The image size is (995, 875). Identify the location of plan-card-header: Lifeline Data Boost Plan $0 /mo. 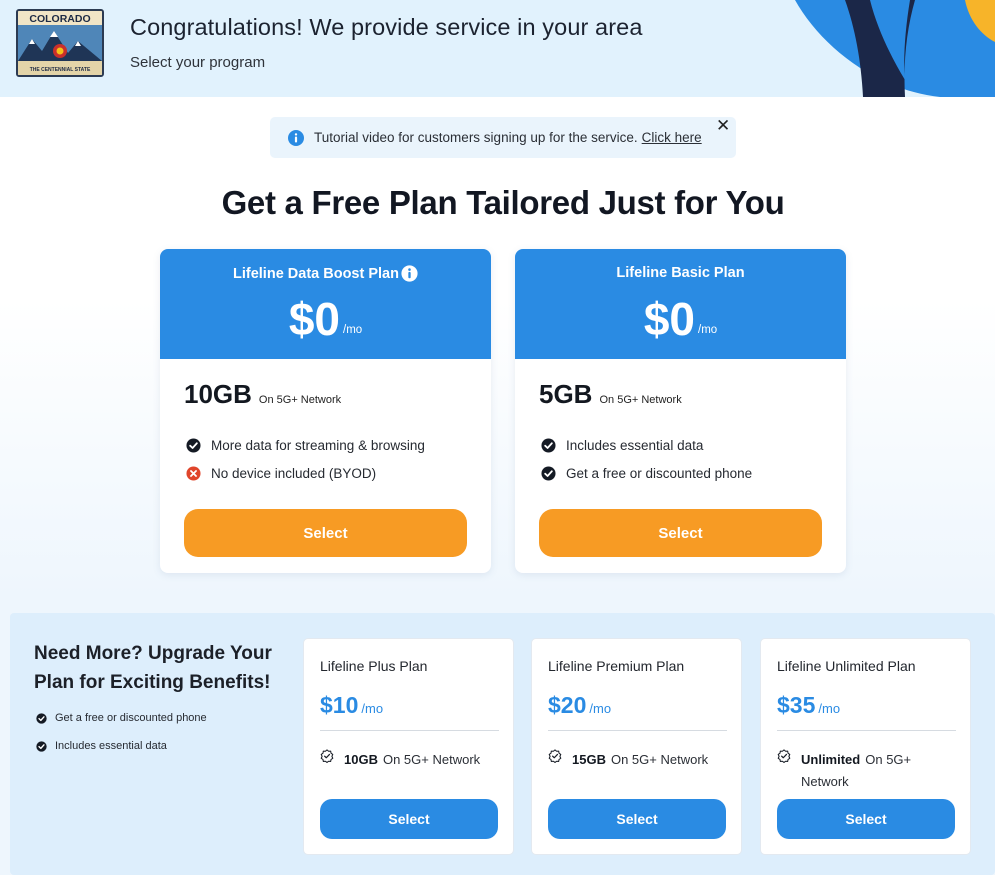
(325, 304).